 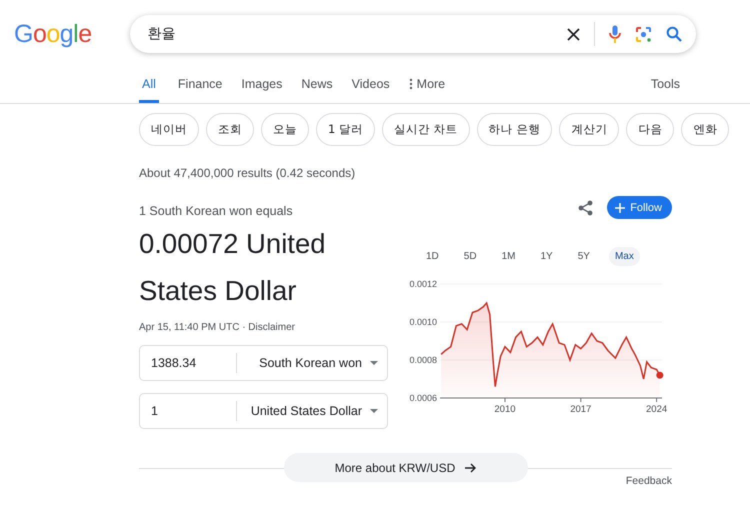 I want to click on more-vert-icon, so click(x=410, y=84).